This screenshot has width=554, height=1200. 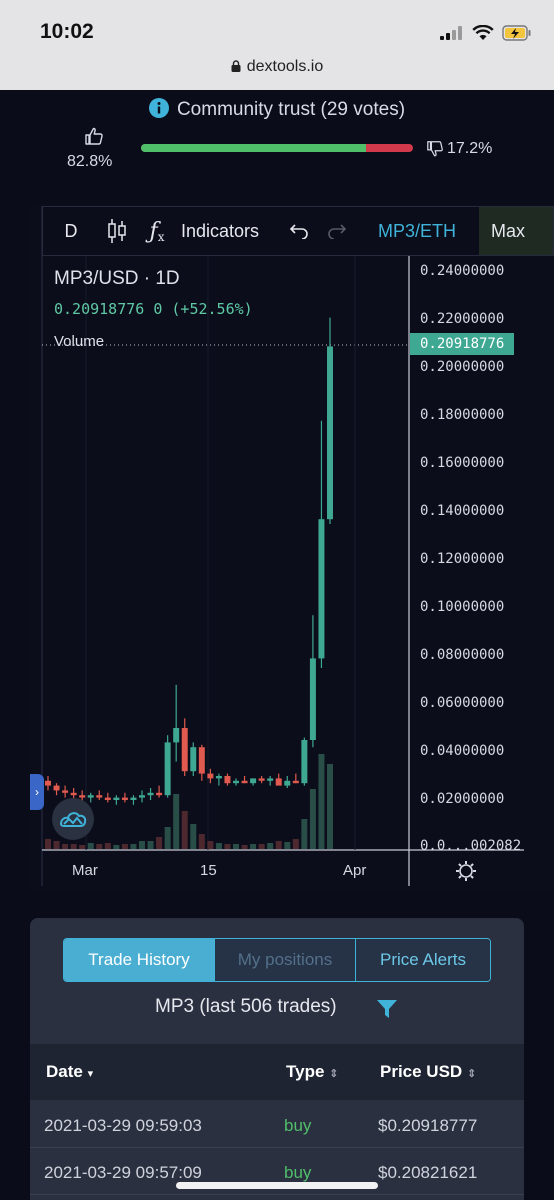 What do you see at coordinates (37, 792) in the screenshot?
I see `side-panel-toggle: ›` at bounding box center [37, 792].